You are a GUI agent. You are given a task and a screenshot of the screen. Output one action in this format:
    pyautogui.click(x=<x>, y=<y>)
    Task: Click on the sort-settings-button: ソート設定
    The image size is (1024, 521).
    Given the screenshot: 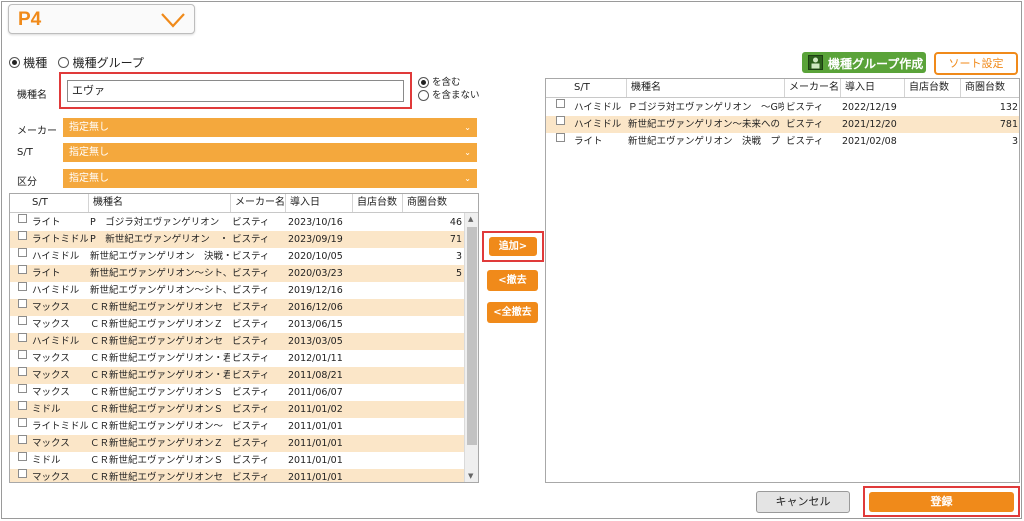 What is the action you would take?
    pyautogui.click(x=976, y=63)
    